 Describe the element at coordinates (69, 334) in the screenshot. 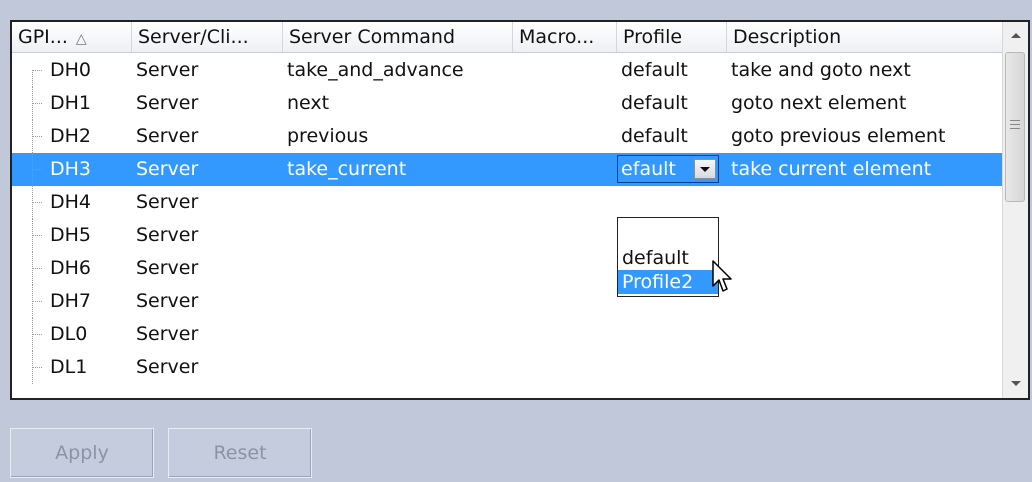

I see `gpi-cell: DL0` at that location.